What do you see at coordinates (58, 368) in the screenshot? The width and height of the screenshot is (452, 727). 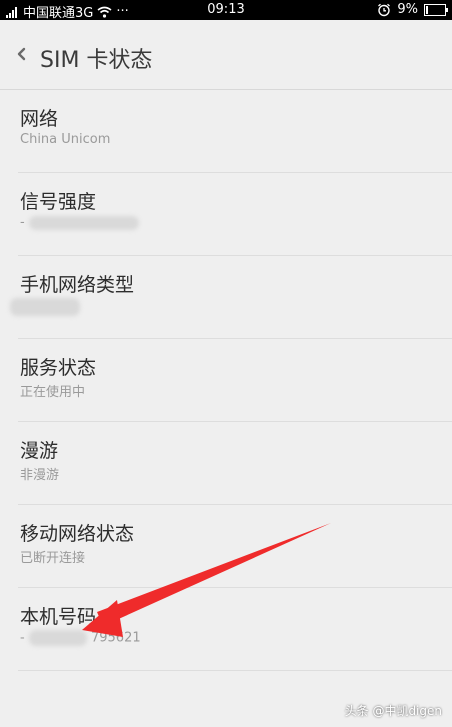 I see `item-title: 服务状态` at bounding box center [58, 368].